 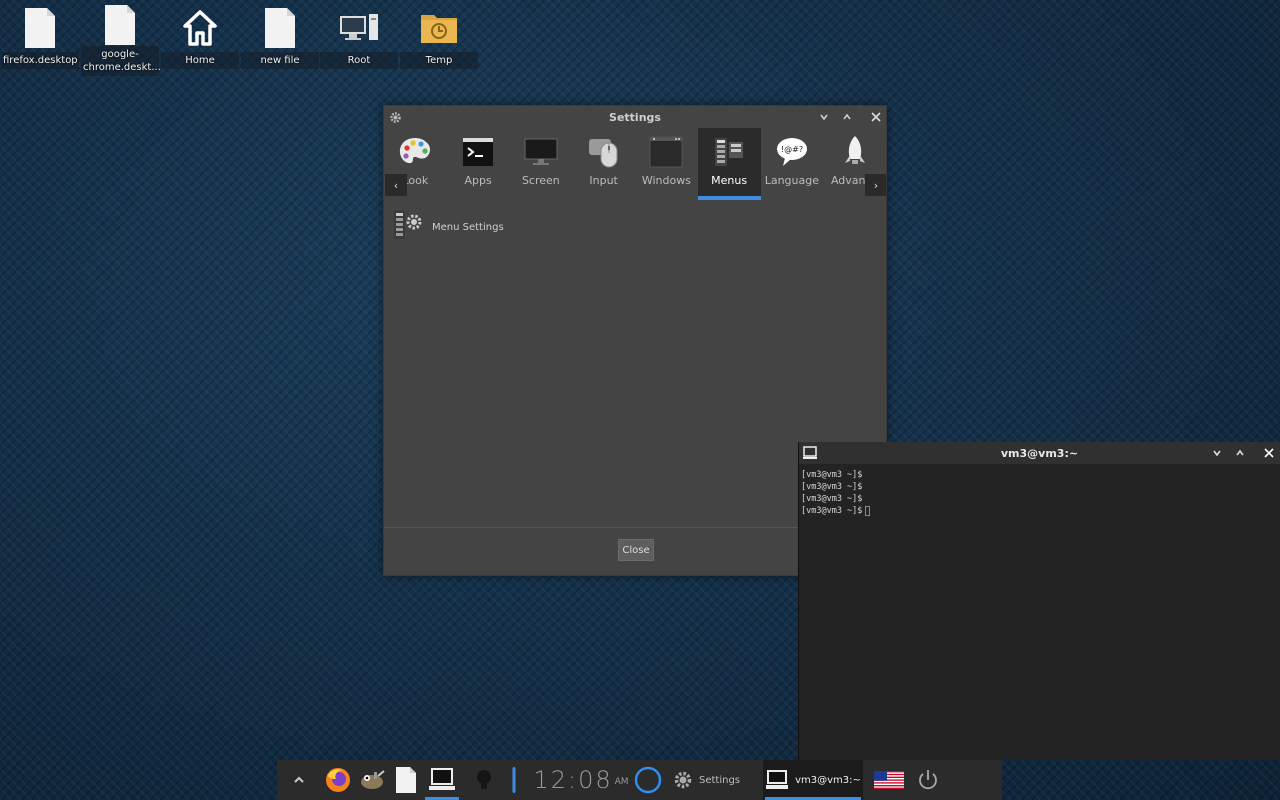 I want to click on volume-bar-icon, so click(x=514, y=780).